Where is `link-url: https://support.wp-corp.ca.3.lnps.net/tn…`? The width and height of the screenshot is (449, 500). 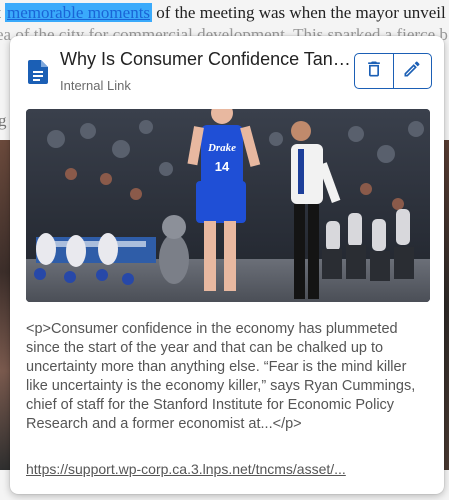 link-url: https://support.wp-corp.ca.3.lnps.net/tn… is located at coordinates (228, 469).